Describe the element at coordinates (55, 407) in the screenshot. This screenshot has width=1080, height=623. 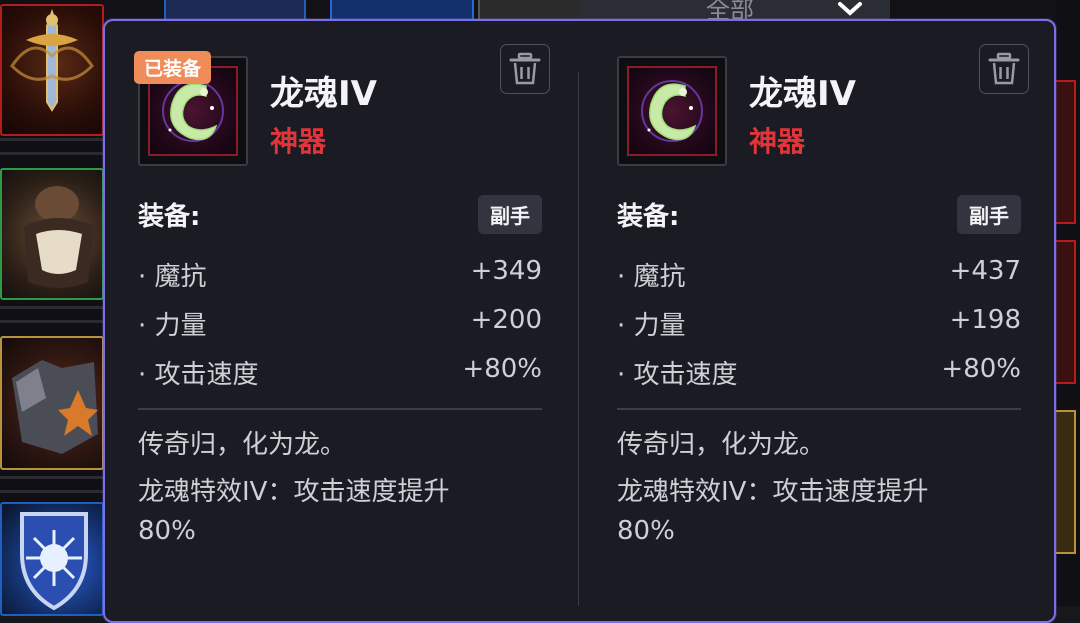
I see `armor-icon` at that location.